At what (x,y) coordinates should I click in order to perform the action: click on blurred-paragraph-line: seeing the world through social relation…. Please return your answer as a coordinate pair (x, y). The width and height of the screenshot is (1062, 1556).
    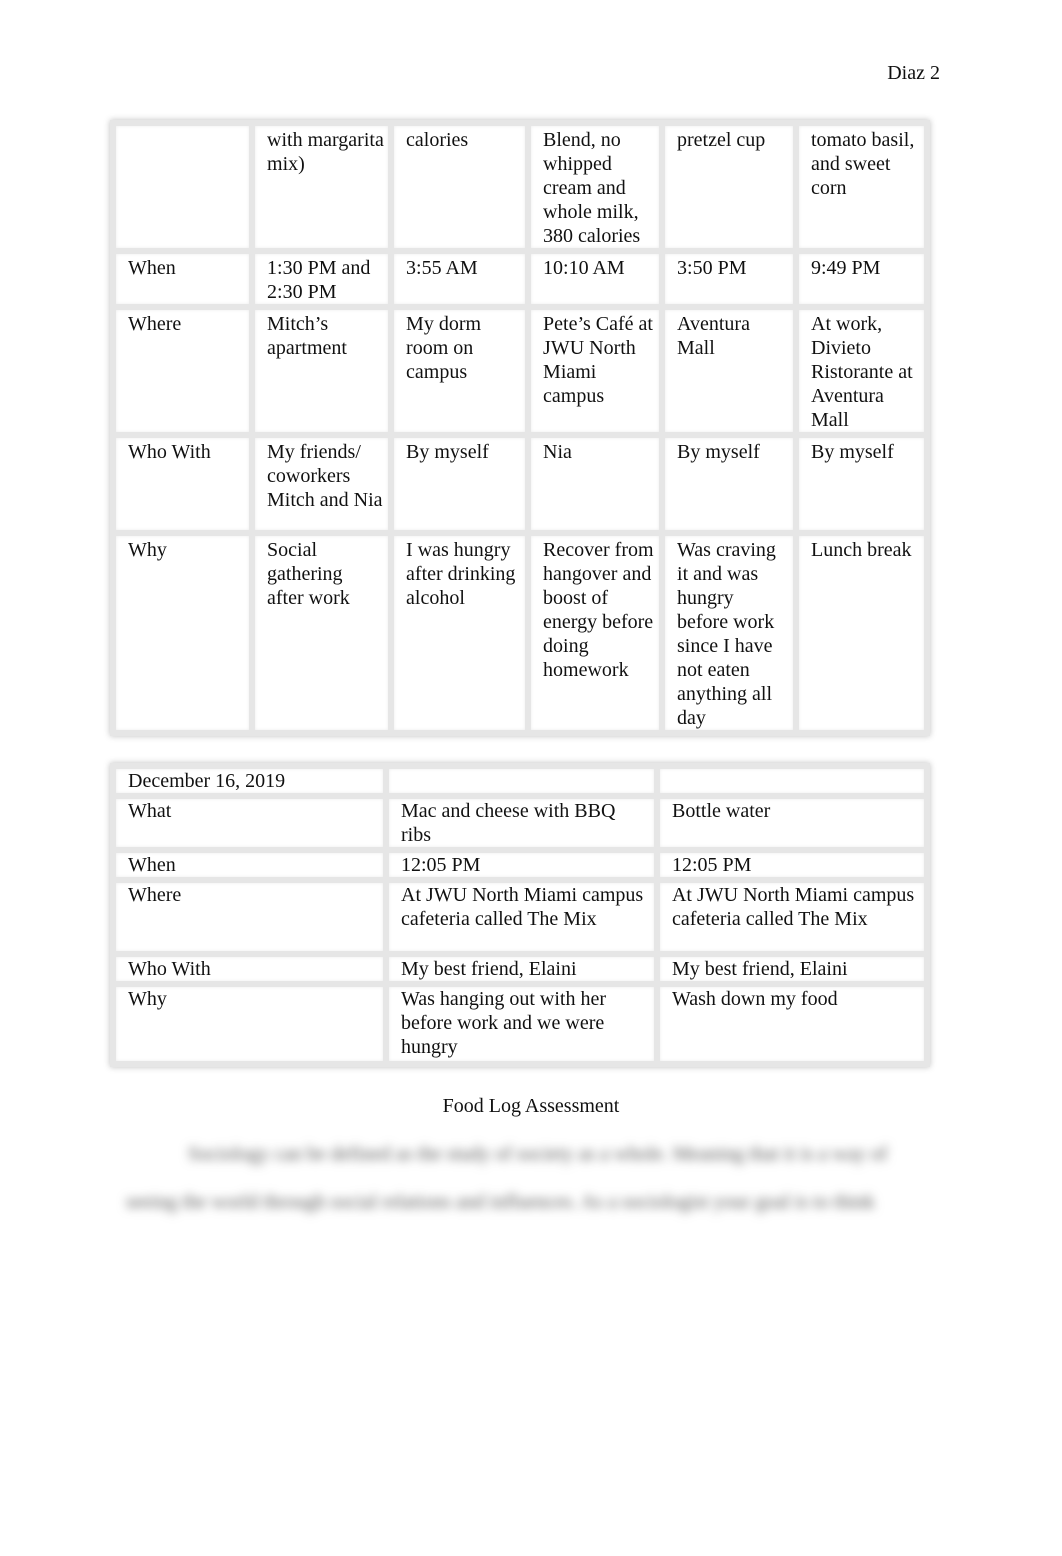
    Looking at the image, I should click on (500, 1202).